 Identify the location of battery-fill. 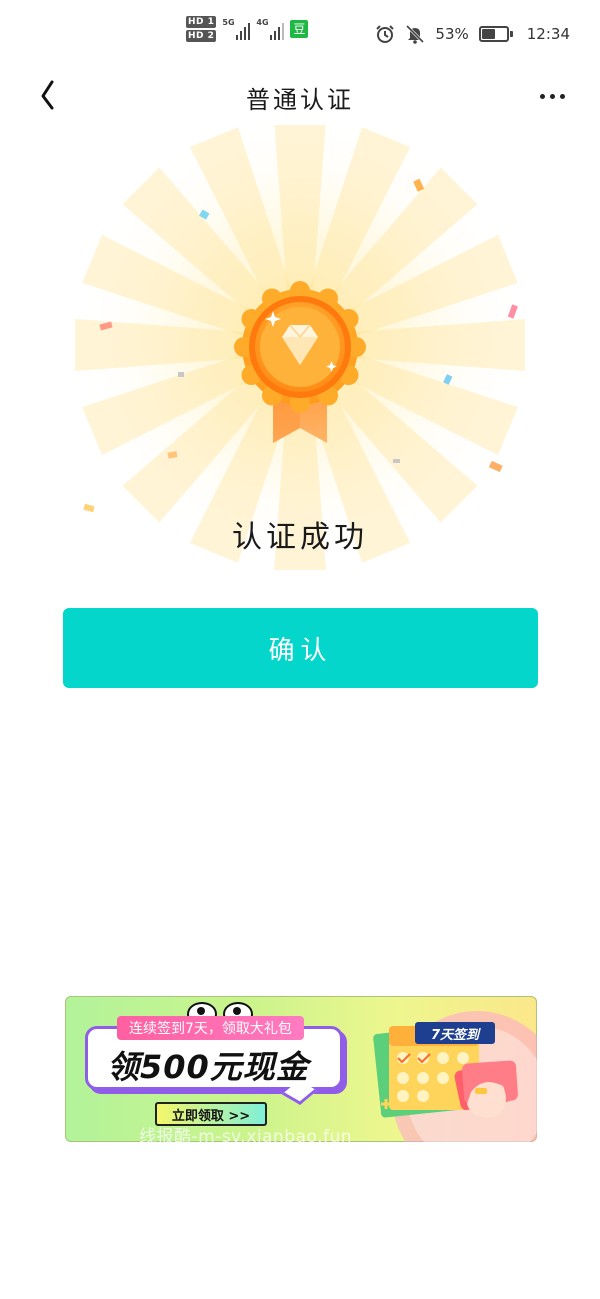
(488, 34).